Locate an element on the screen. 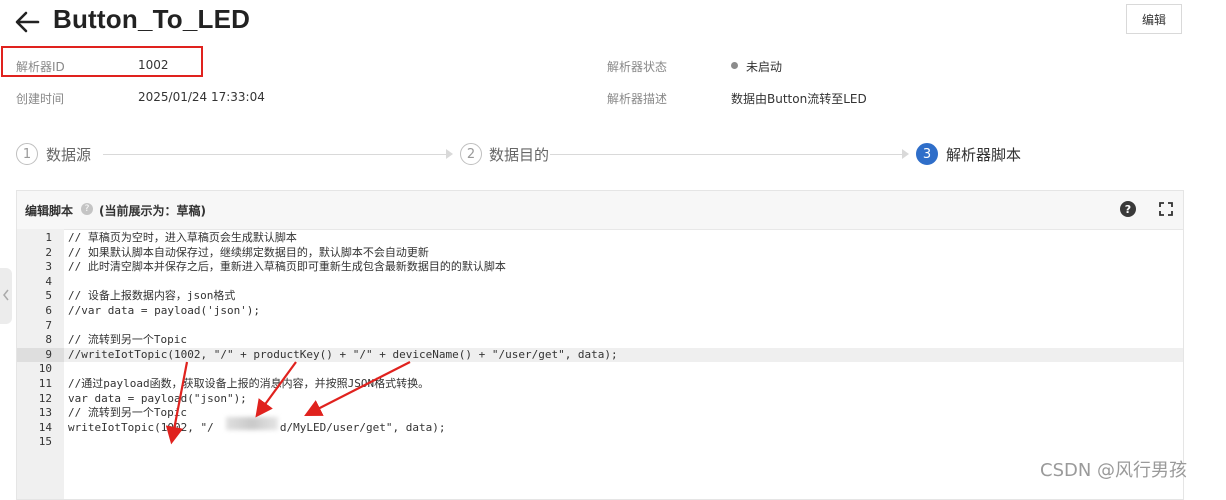 This screenshot has width=1226, height=500. created-time-label: 创建时间 is located at coordinates (40, 99).